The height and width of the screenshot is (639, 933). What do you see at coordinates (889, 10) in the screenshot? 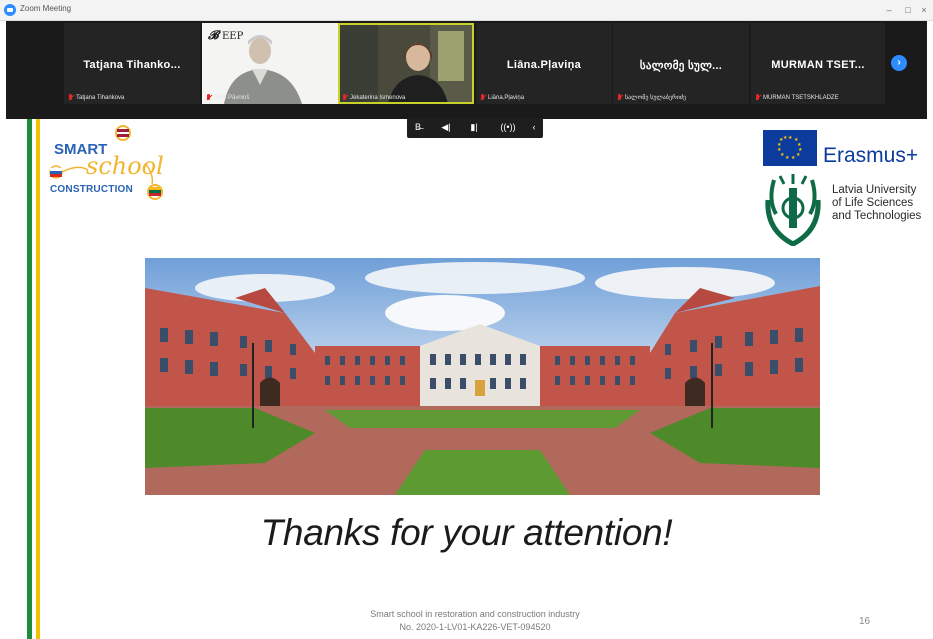
I see `minimize-button: –` at bounding box center [889, 10].